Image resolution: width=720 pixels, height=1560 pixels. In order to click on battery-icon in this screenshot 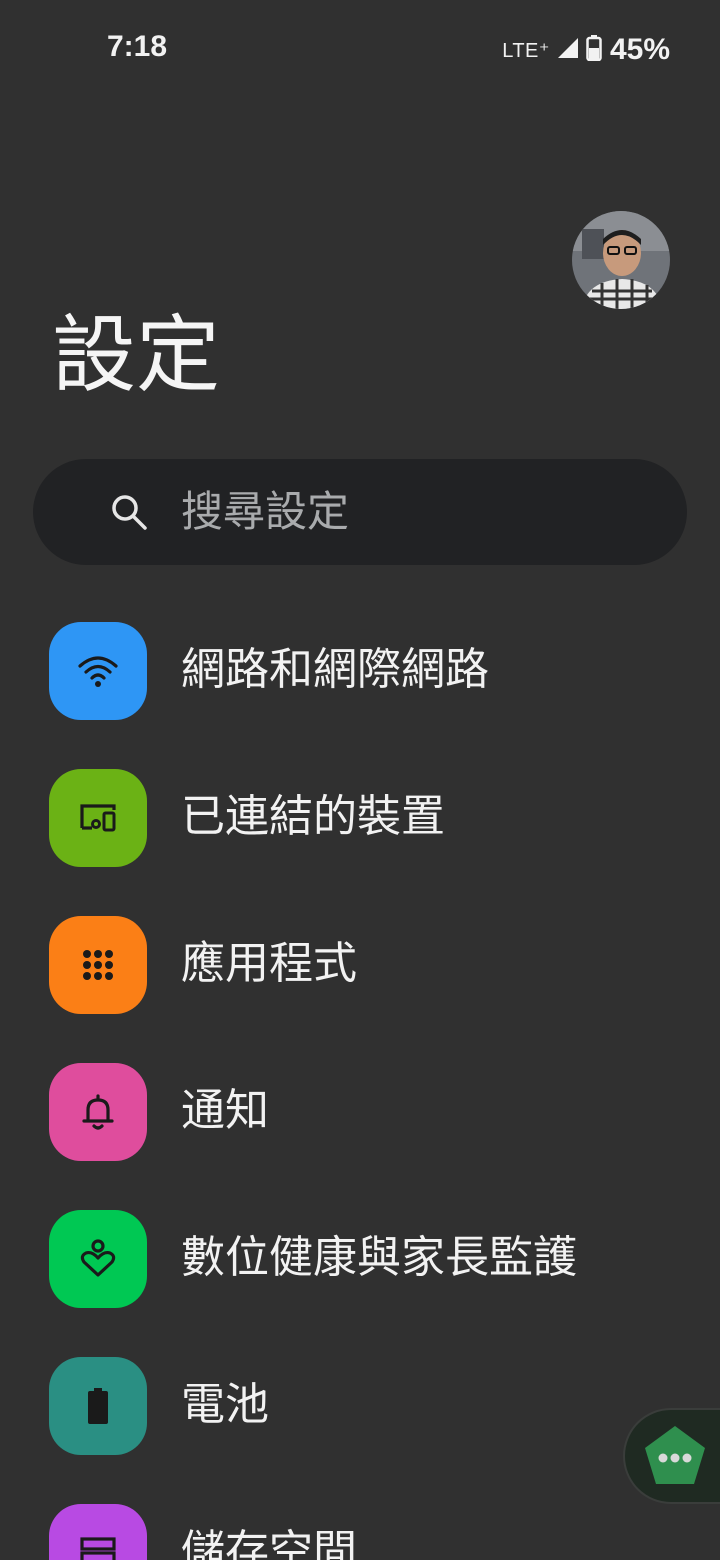, I will do `click(98, 1406)`.